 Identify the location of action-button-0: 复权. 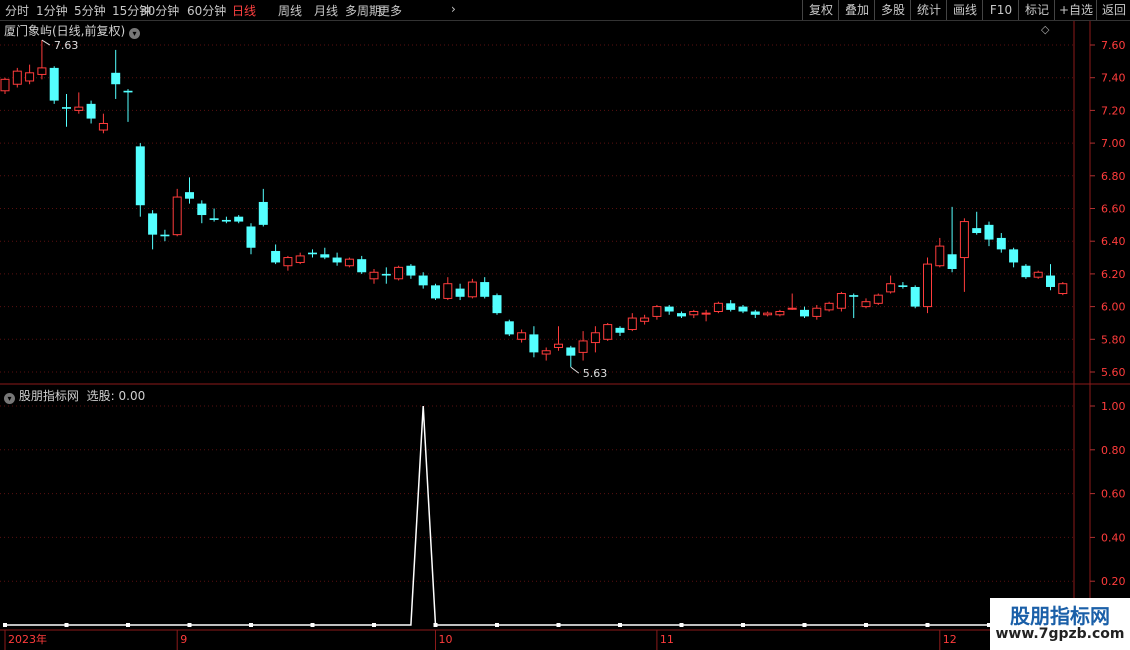
(820, 10).